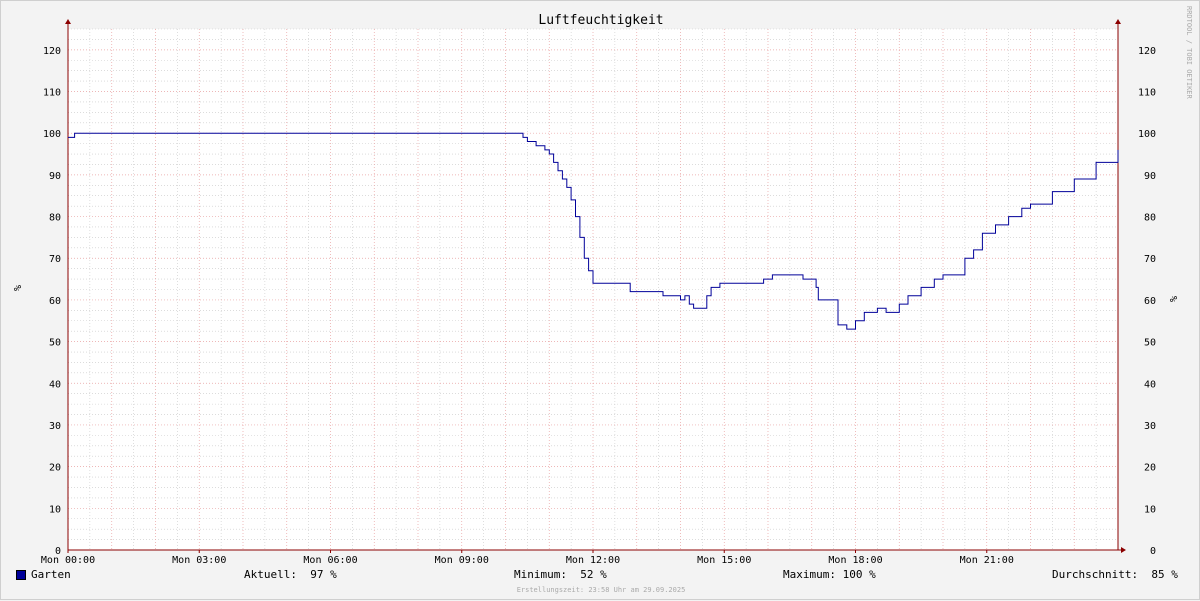  What do you see at coordinates (55, 259) in the screenshot?
I see `y-tick-label-left: 70` at bounding box center [55, 259].